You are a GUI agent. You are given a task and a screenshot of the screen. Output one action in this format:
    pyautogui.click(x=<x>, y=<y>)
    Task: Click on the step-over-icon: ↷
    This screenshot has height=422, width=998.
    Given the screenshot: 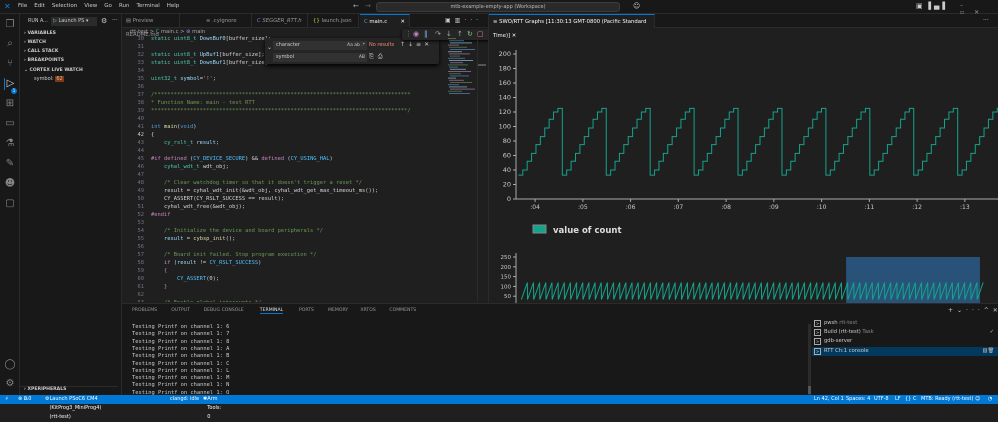 What is the action you would take?
    pyautogui.click(x=438, y=34)
    